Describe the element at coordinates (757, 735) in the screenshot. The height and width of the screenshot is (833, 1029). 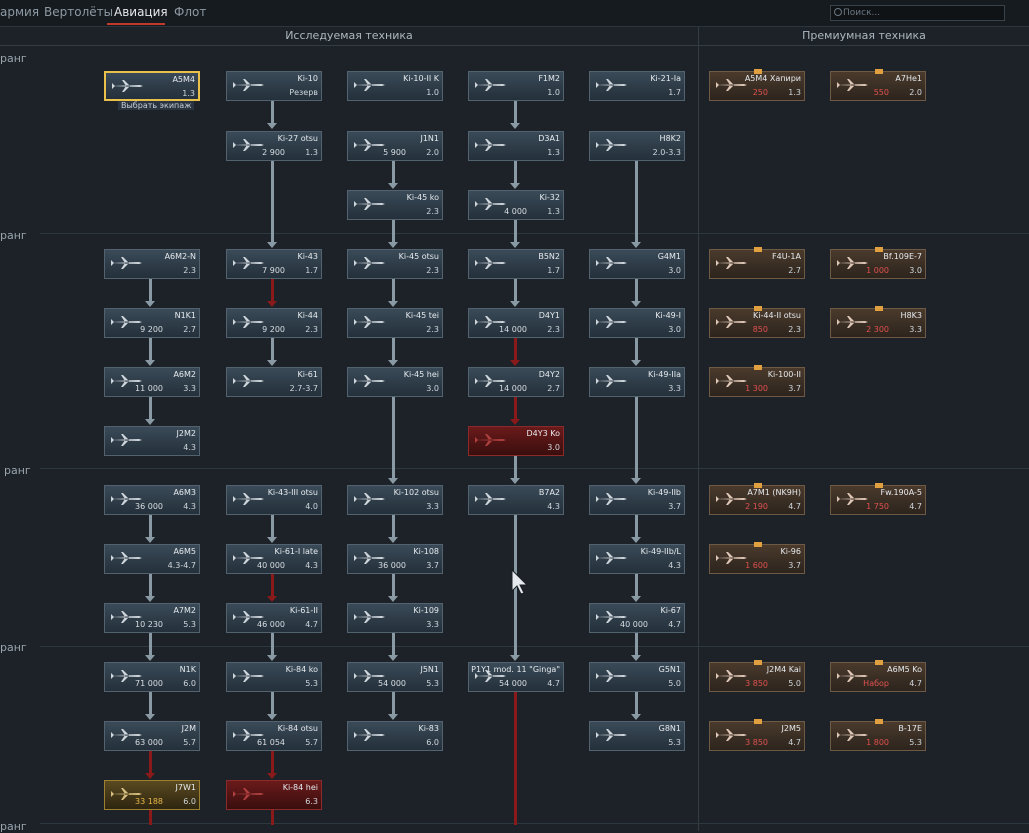
I see `vehicle-card-p_j2m5: J2M5 4.7 3 850` at that location.